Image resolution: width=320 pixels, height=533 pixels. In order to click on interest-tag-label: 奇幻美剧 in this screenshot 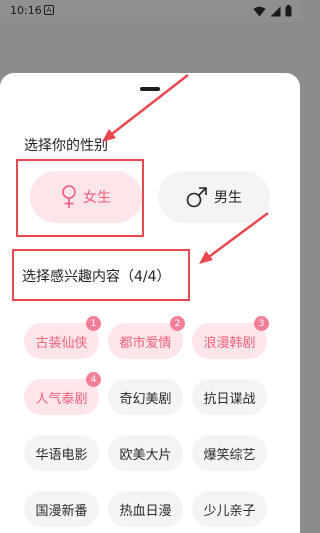, I will do `click(145, 399)`.